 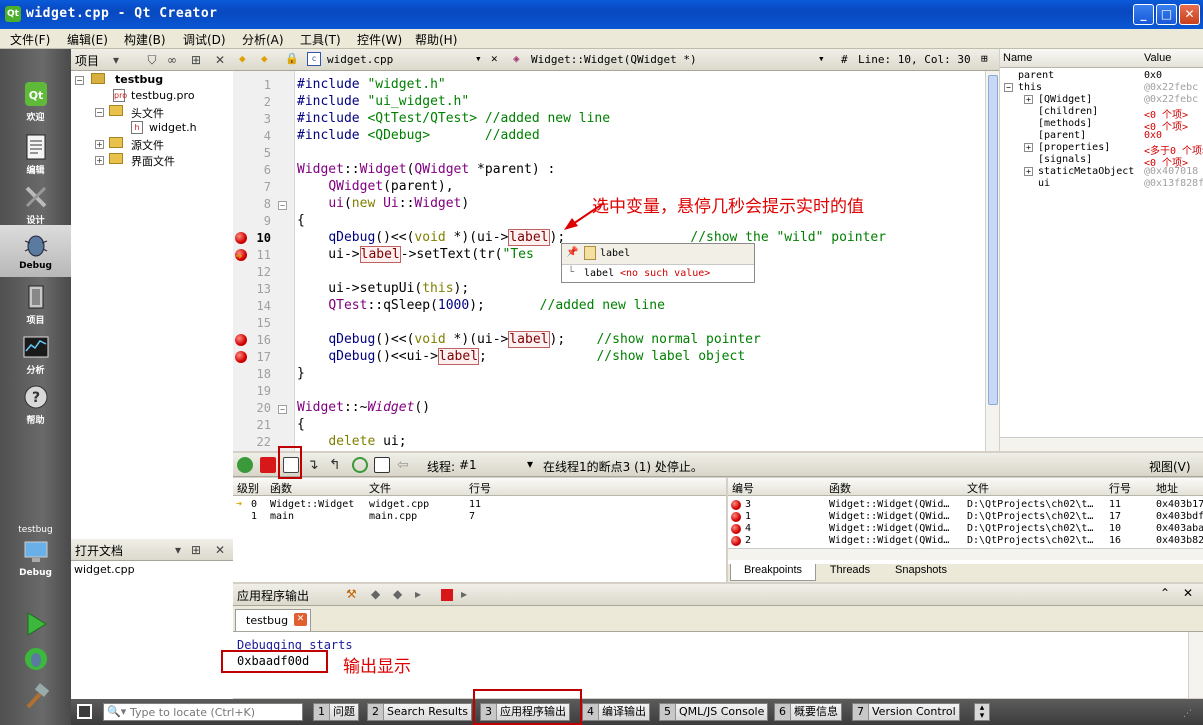 I want to click on locals-row: parent 0x0, so click(x=1101, y=76).